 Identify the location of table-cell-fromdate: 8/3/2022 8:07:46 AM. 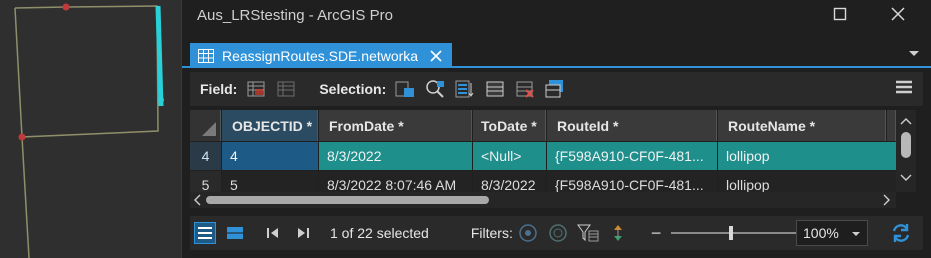
(395, 181).